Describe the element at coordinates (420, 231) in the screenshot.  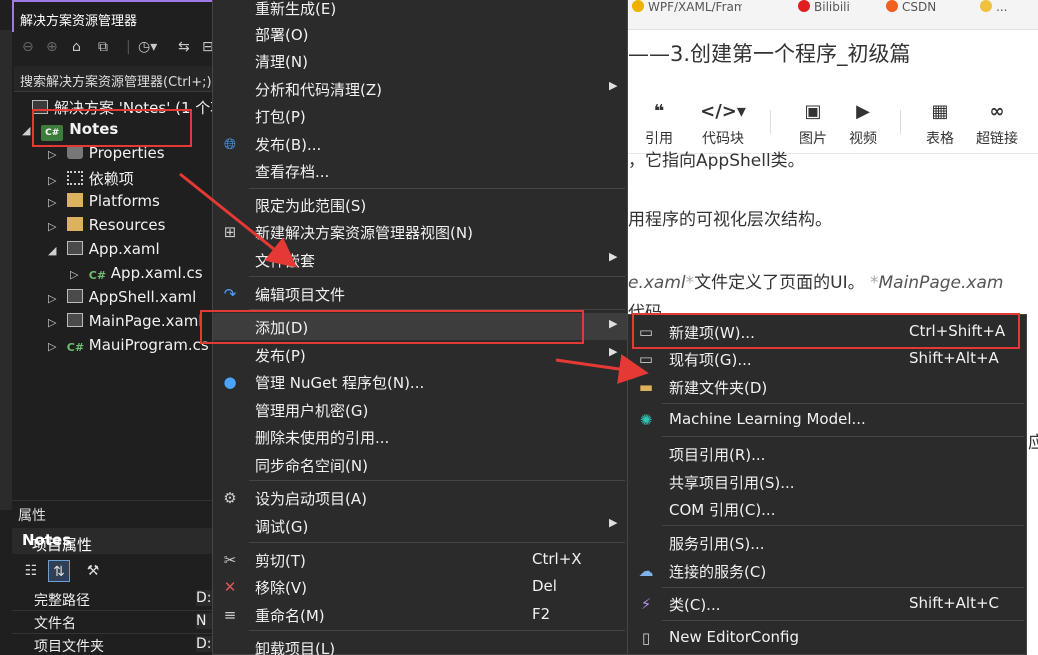
I see `menu-item-new-se-view: ⊞ 新建解决方案资源管理器视图(N)` at that location.